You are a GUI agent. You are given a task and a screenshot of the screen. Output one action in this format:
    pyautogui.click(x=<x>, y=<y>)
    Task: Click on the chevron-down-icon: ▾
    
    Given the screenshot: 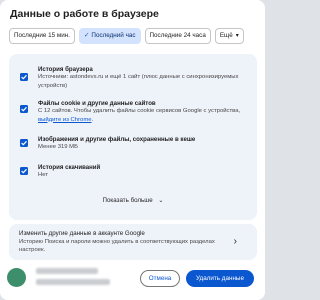 What is the action you would take?
    pyautogui.click(x=237, y=36)
    